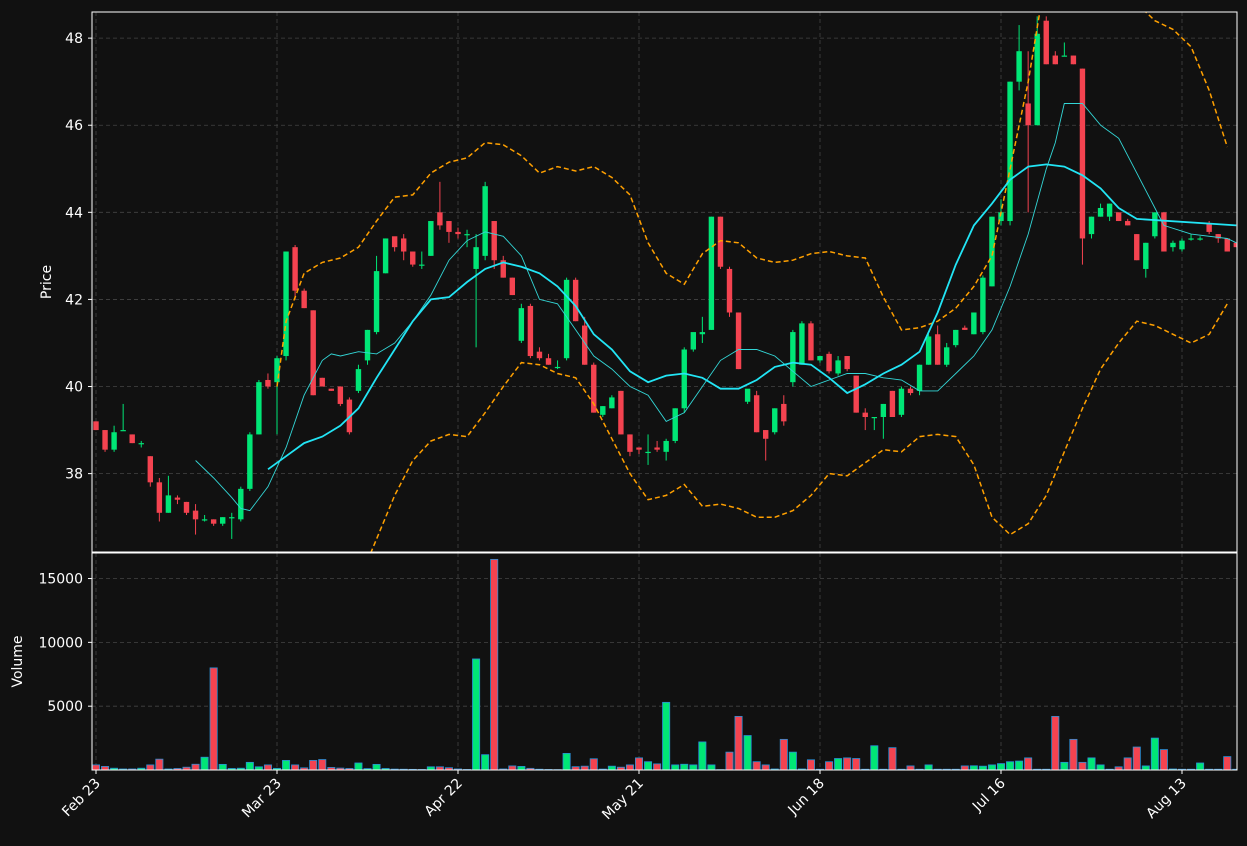  I want to click on price-axis-label: Price, so click(47, 282).